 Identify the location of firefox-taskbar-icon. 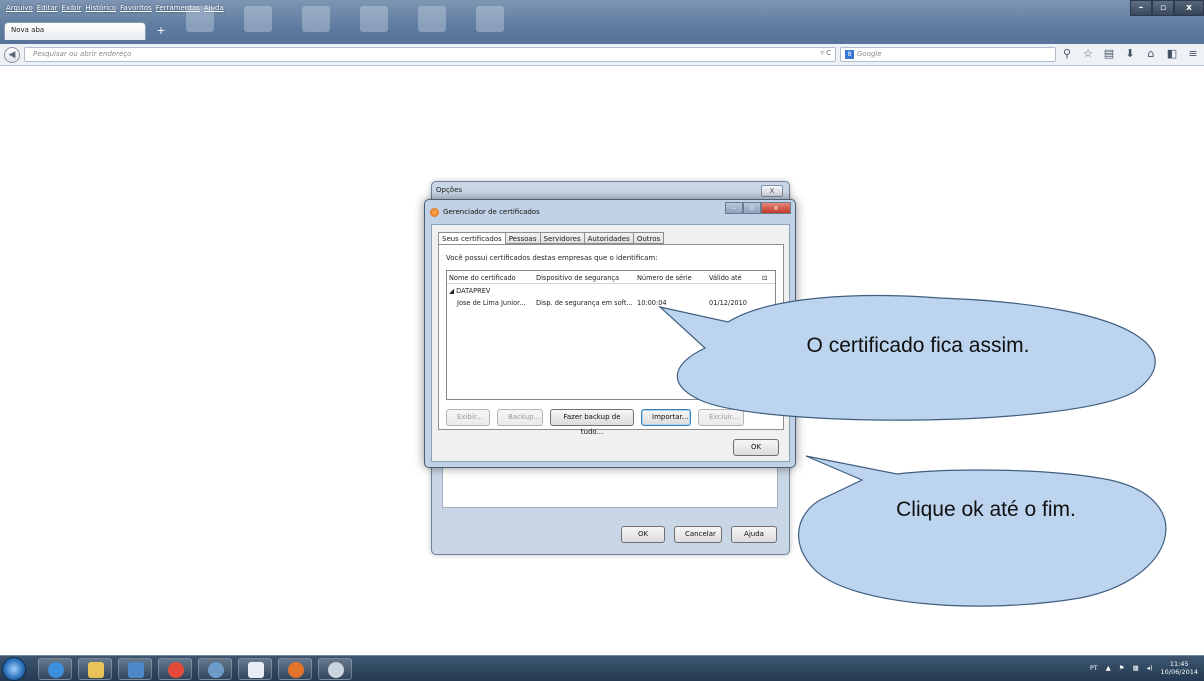
(296, 670).